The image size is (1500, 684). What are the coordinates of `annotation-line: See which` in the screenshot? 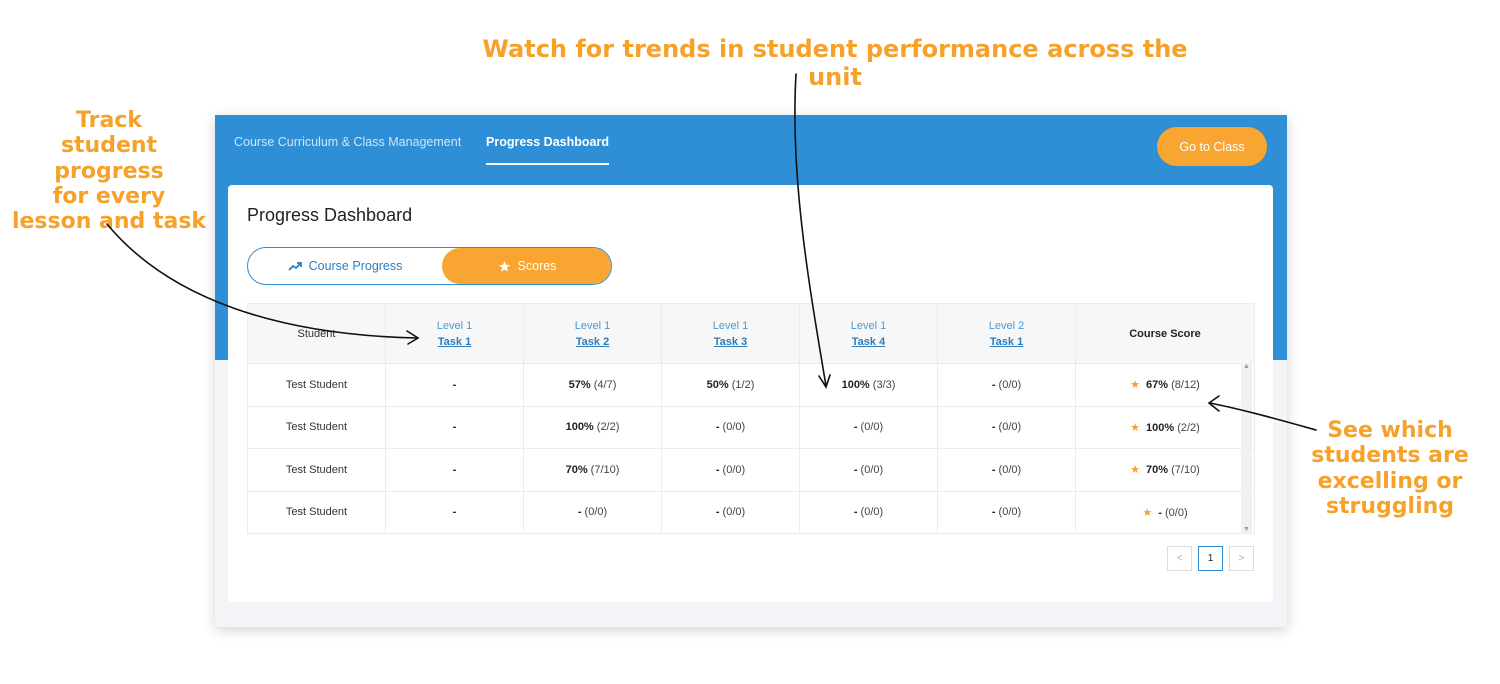 It's located at (1390, 430).